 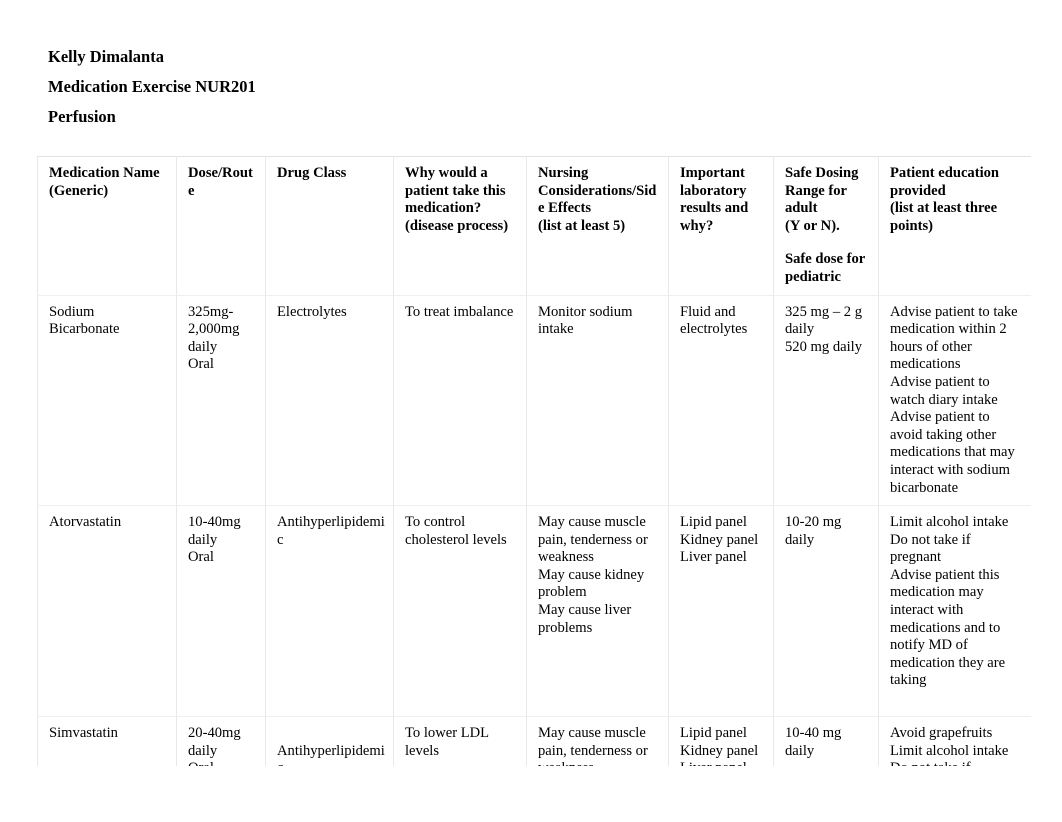 I want to click on author-name: Kelly Dimalanta, so click(x=106, y=56).